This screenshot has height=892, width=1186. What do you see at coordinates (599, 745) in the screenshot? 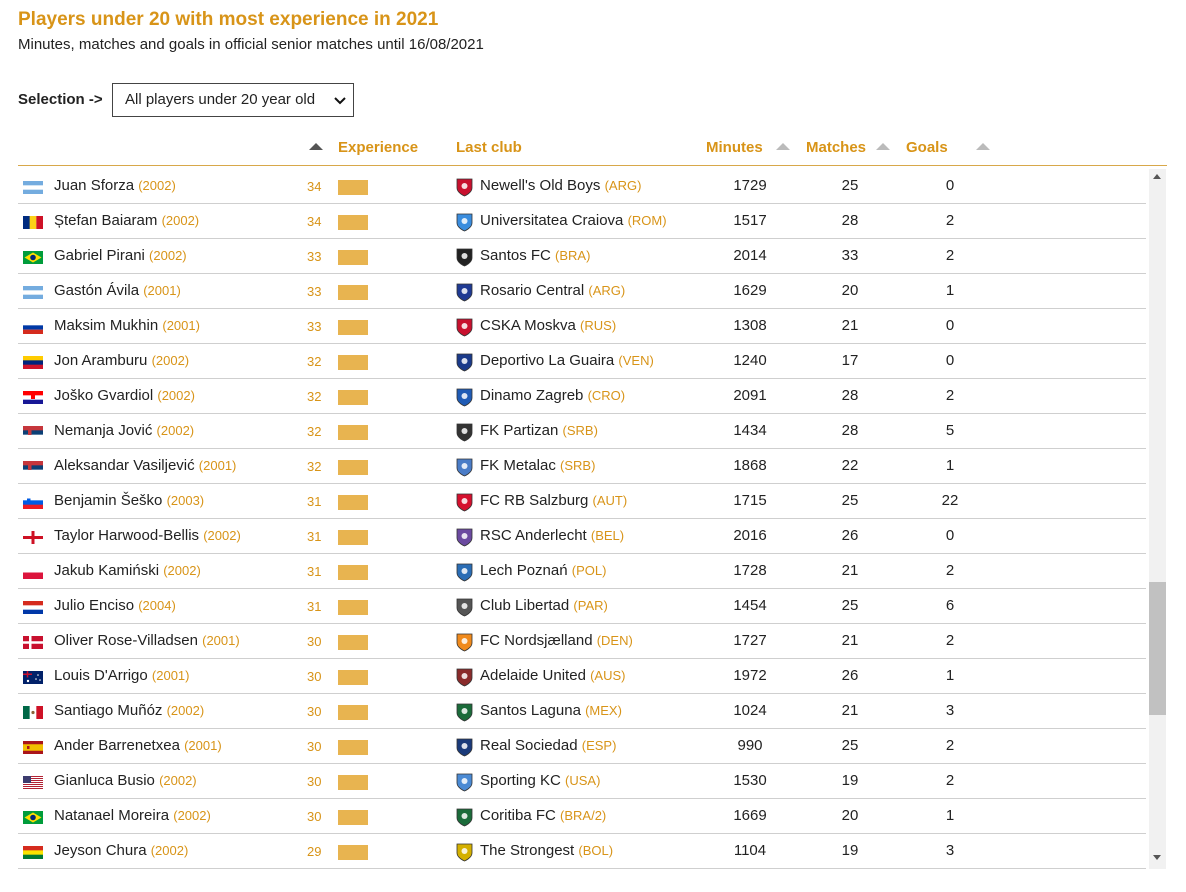
I see `club-country: (ESP)` at bounding box center [599, 745].